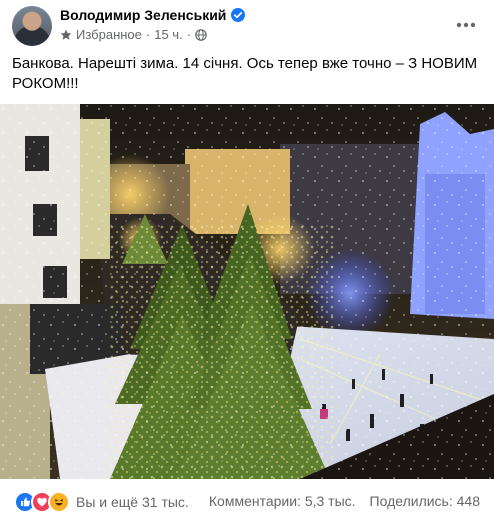 The height and width of the screenshot is (520, 494). Describe the element at coordinates (143, 15) in the screenshot. I see `author-name: Володимир Зеленський` at that location.